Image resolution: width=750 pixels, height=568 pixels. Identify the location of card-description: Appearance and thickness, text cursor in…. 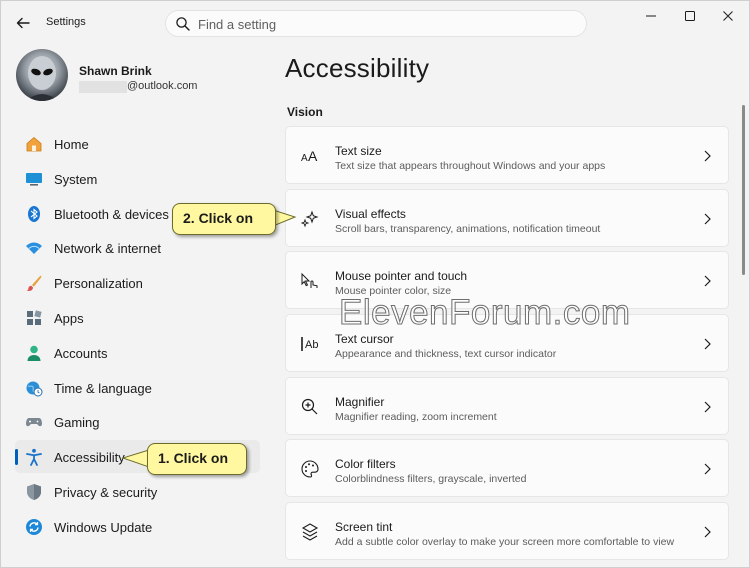
(446, 354).